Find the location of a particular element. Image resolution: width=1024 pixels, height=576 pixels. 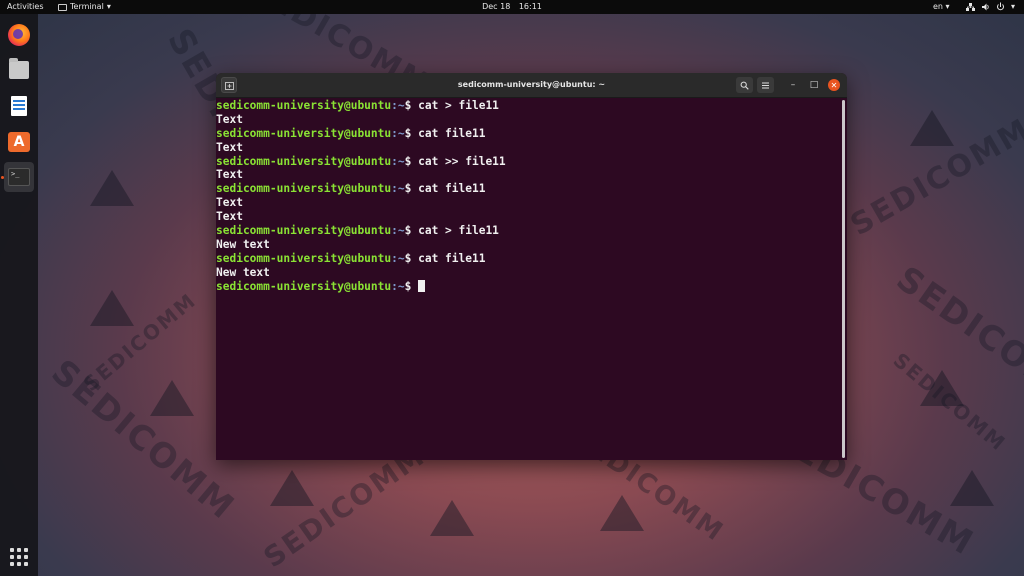

command-text: cat >> file11 is located at coordinates (462, 161).